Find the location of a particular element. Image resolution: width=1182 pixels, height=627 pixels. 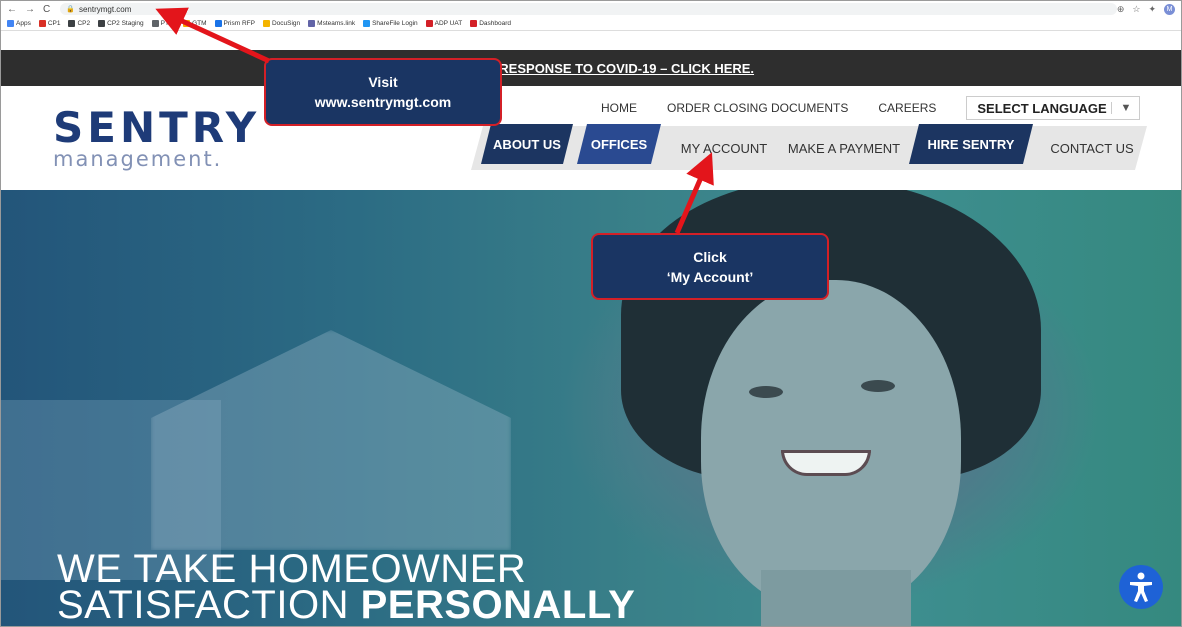

reload-icon: C is located at coordinates (46, 9).